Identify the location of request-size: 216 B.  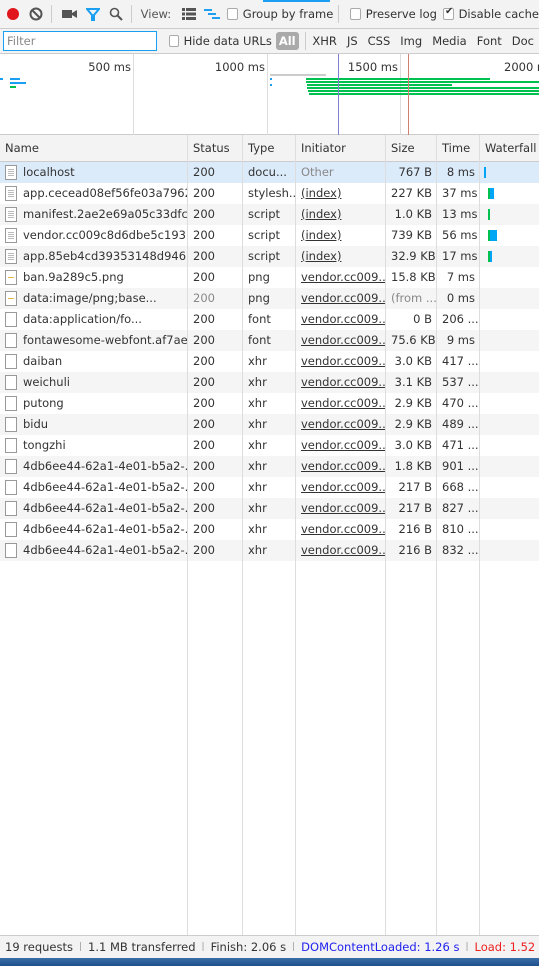
(415, 550).